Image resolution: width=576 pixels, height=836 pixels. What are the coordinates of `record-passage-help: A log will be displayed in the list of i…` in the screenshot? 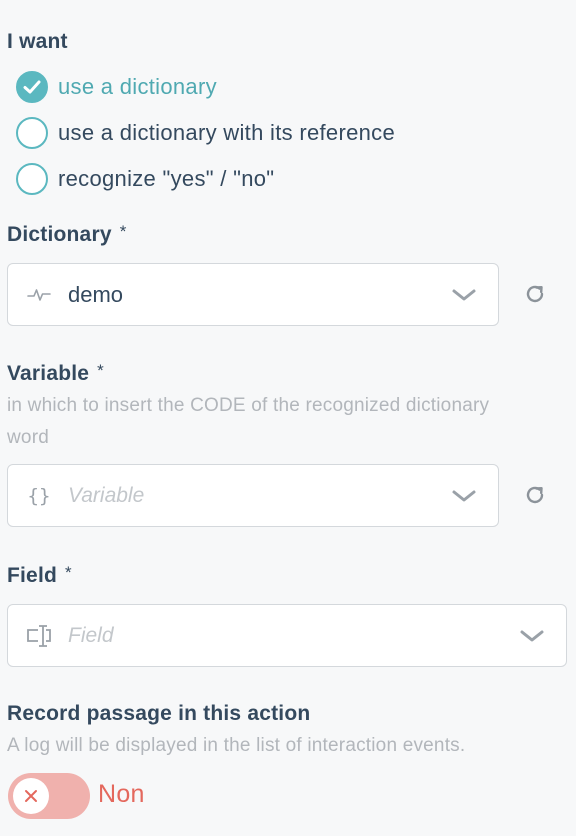 It's located at (236, 745).